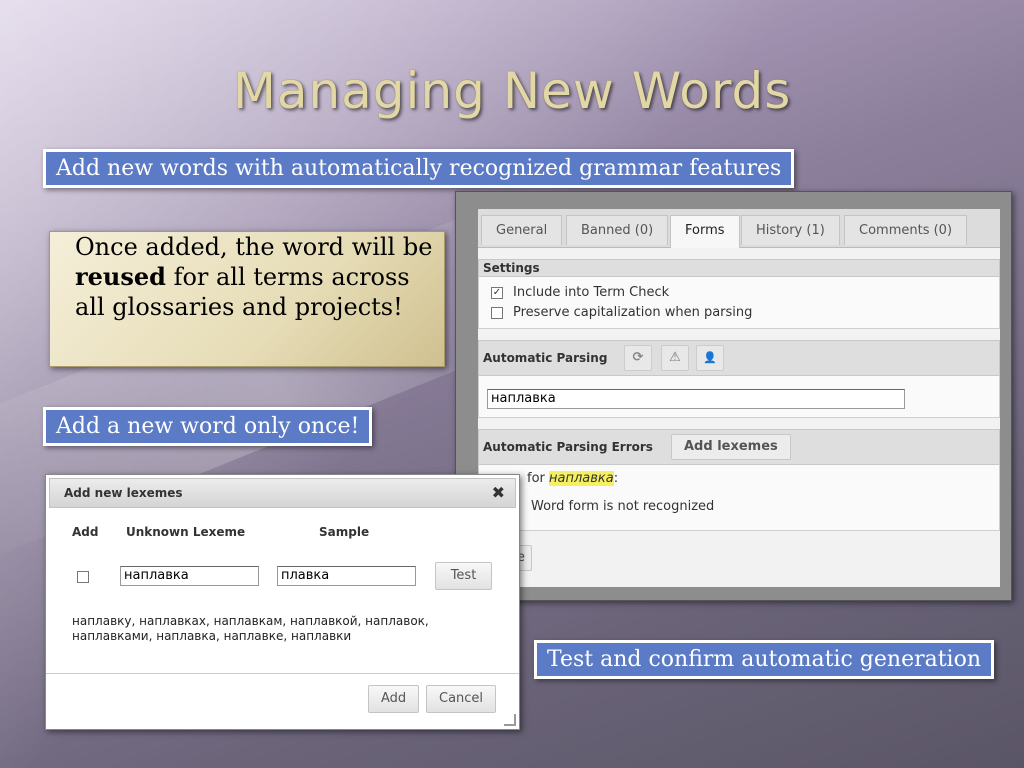 Image resolution: width=1024 pixels, height=768 pixels. I want to click on error-word-line: for наплавка:, so click(572, 478).